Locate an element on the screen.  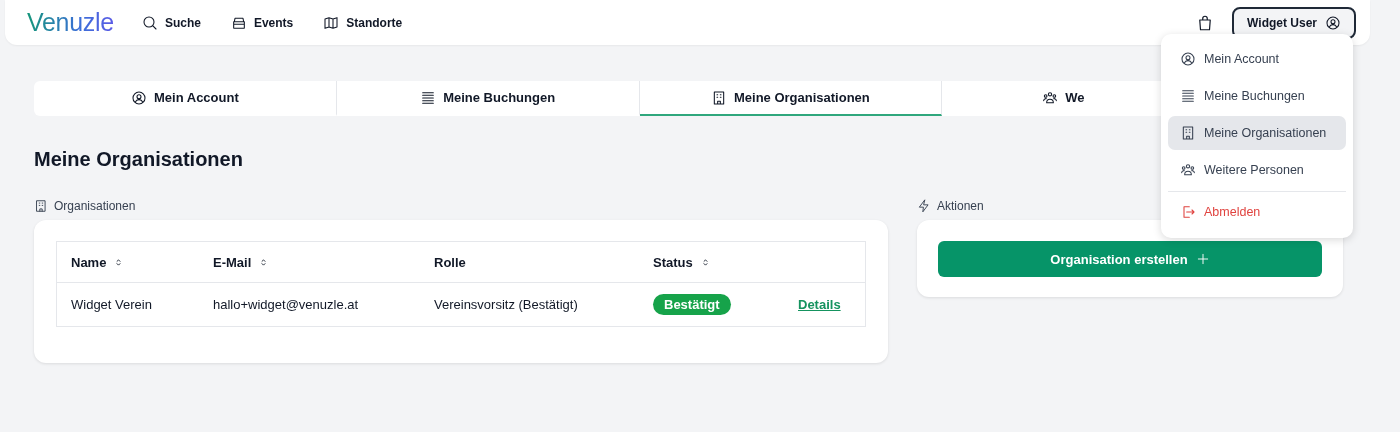
table-cell: Vereinsvorsitz (Bestätigt) is located at coordinates (506, 304).